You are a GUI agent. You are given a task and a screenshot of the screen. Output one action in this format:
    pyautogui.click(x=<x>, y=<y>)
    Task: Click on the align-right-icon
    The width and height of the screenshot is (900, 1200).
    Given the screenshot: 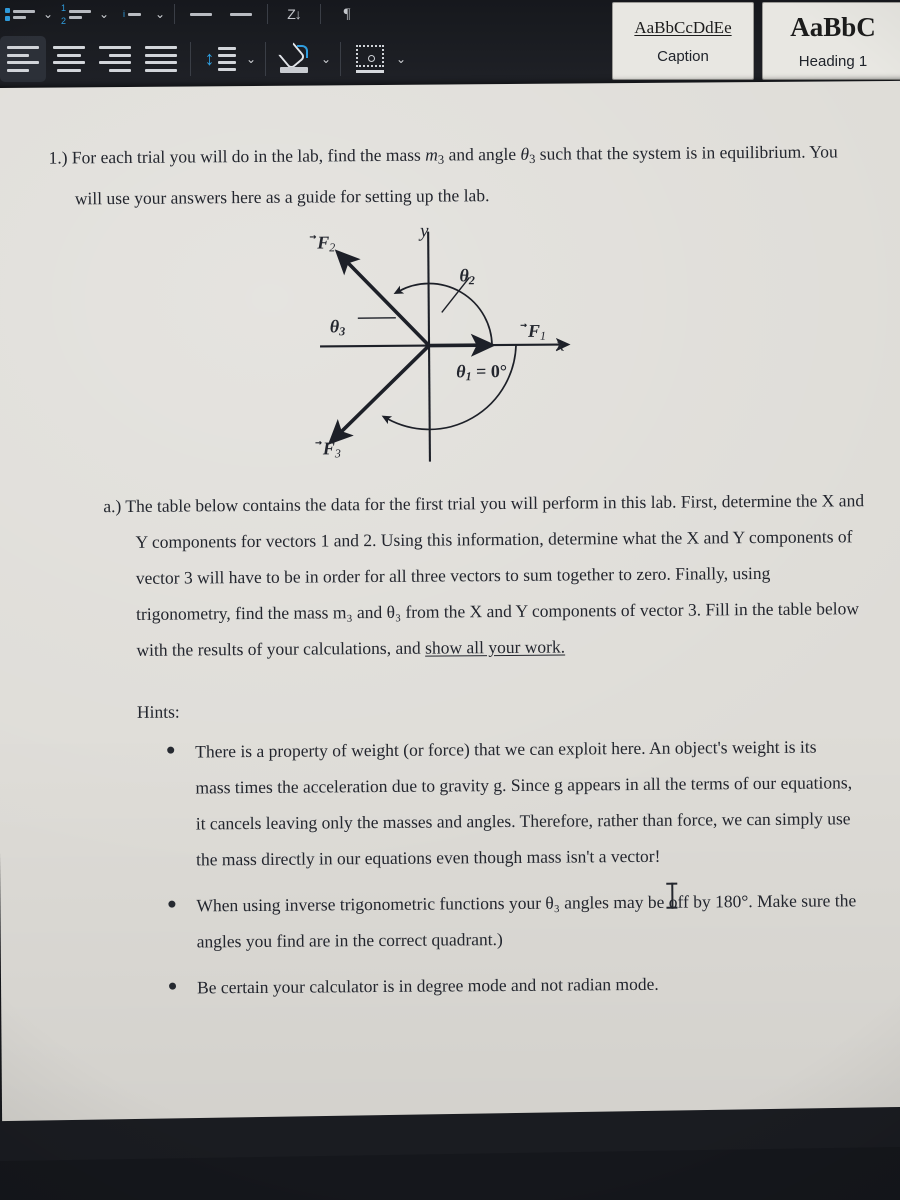 What is the action you would take?
    pyautogui.click(x=115, y=59)
    